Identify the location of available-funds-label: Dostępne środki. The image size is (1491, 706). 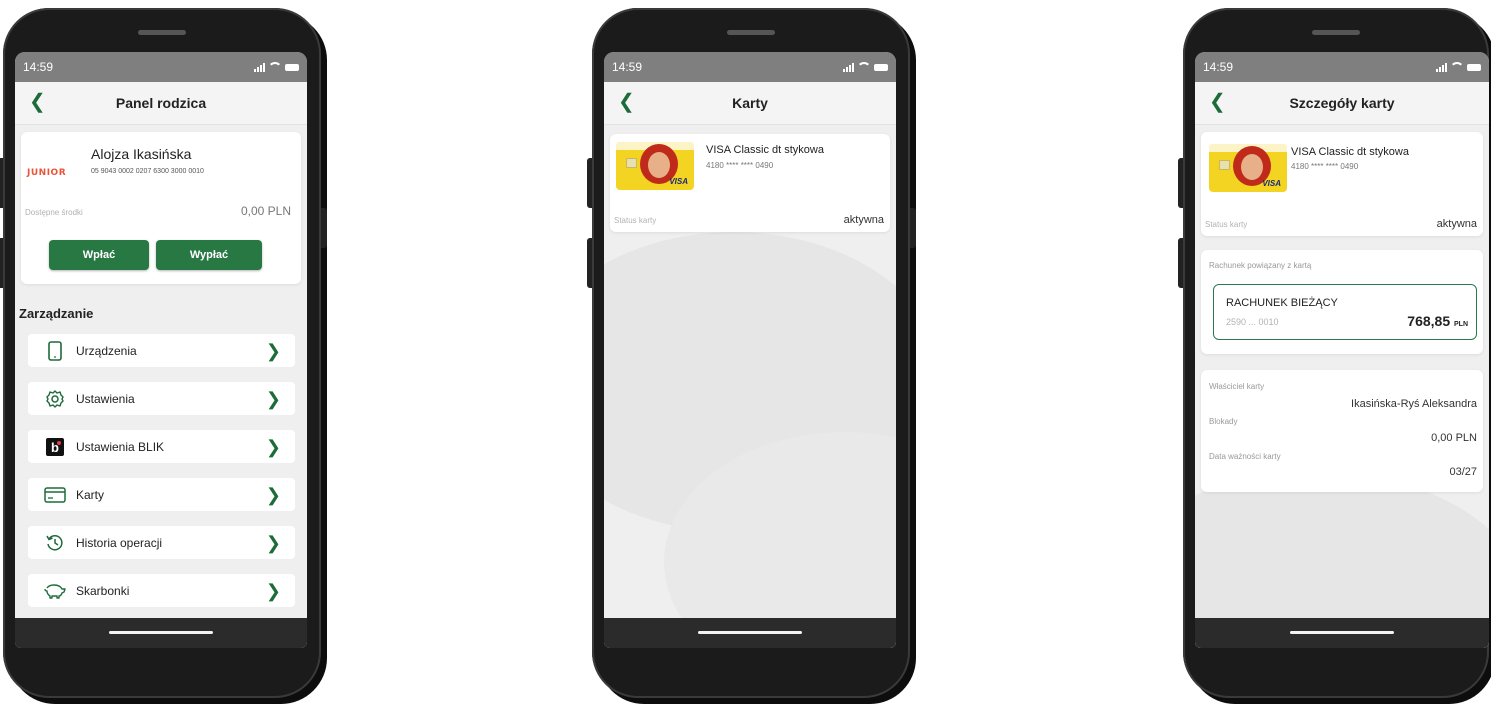
(54, 212).